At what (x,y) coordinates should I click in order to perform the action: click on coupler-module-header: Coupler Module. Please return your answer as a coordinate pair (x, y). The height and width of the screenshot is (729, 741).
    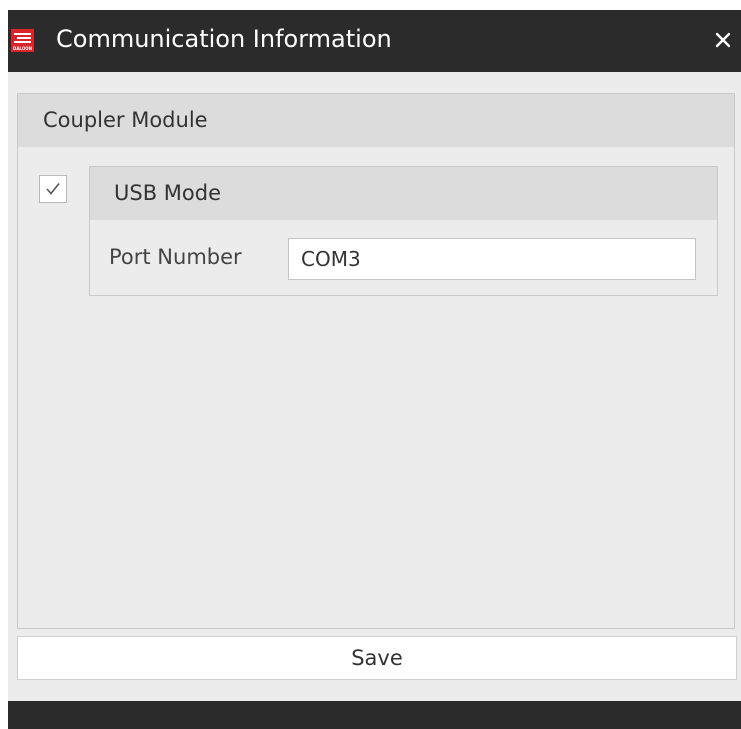
    Looking at the image, I should click on (376, 120).